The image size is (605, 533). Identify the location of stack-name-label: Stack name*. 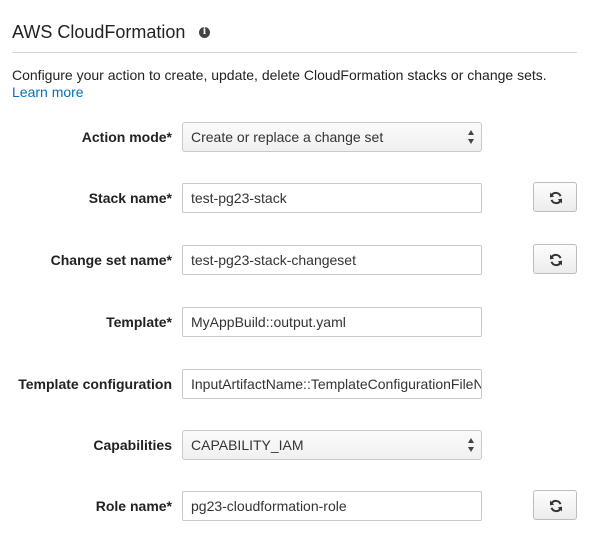
(130, 198).